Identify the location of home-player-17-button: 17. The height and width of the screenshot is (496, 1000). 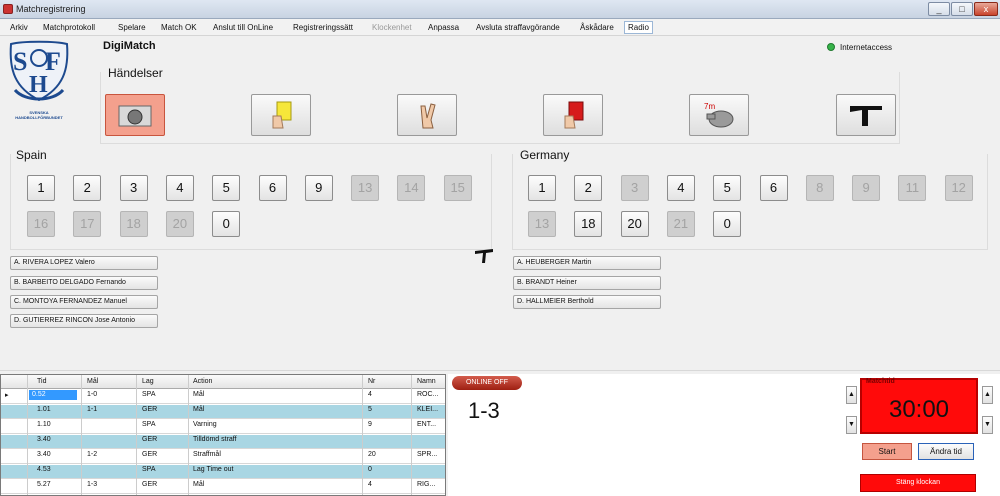
(87, 224).